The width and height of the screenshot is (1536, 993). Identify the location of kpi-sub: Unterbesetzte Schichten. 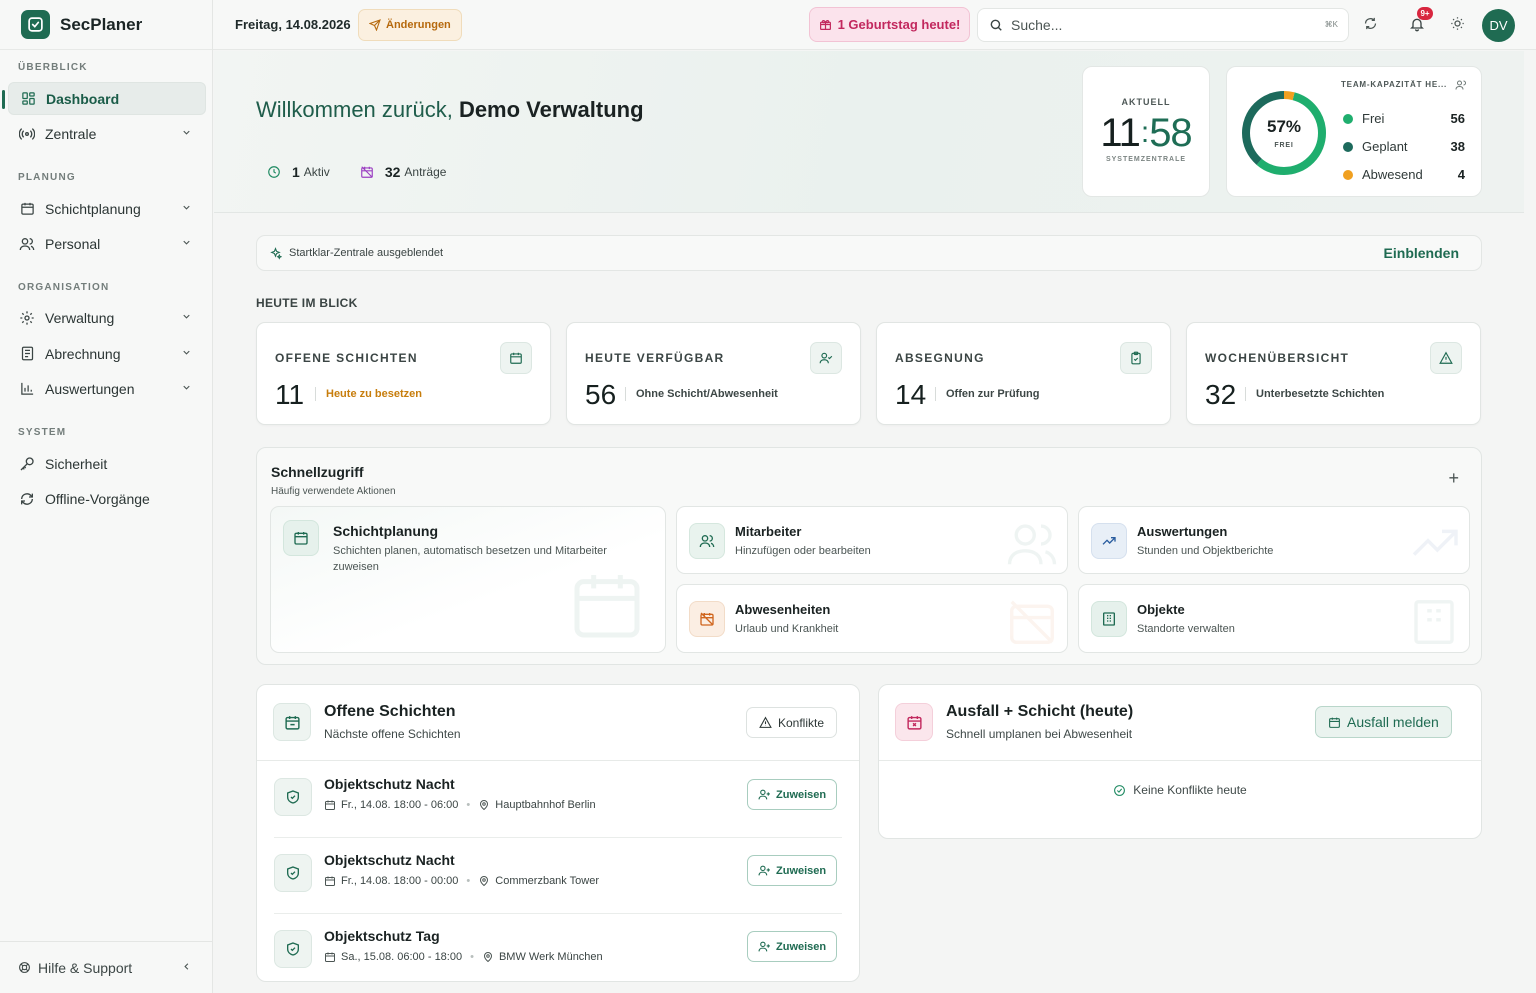
(1314, 394).